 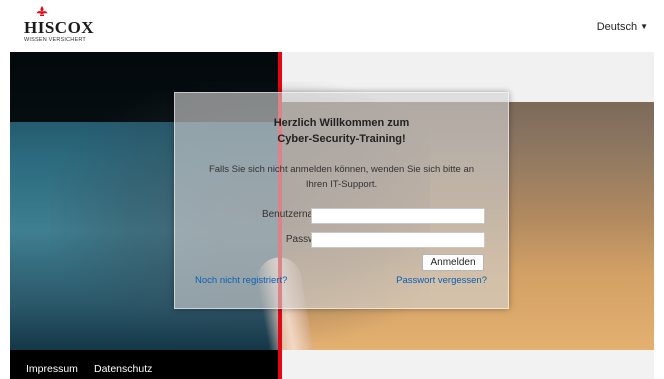 What do you see at coordinates (341, 123) in the screenshot?
I see `welcome-line-1: Herzlich Willkommen zum` at bounding box center [341, 123].